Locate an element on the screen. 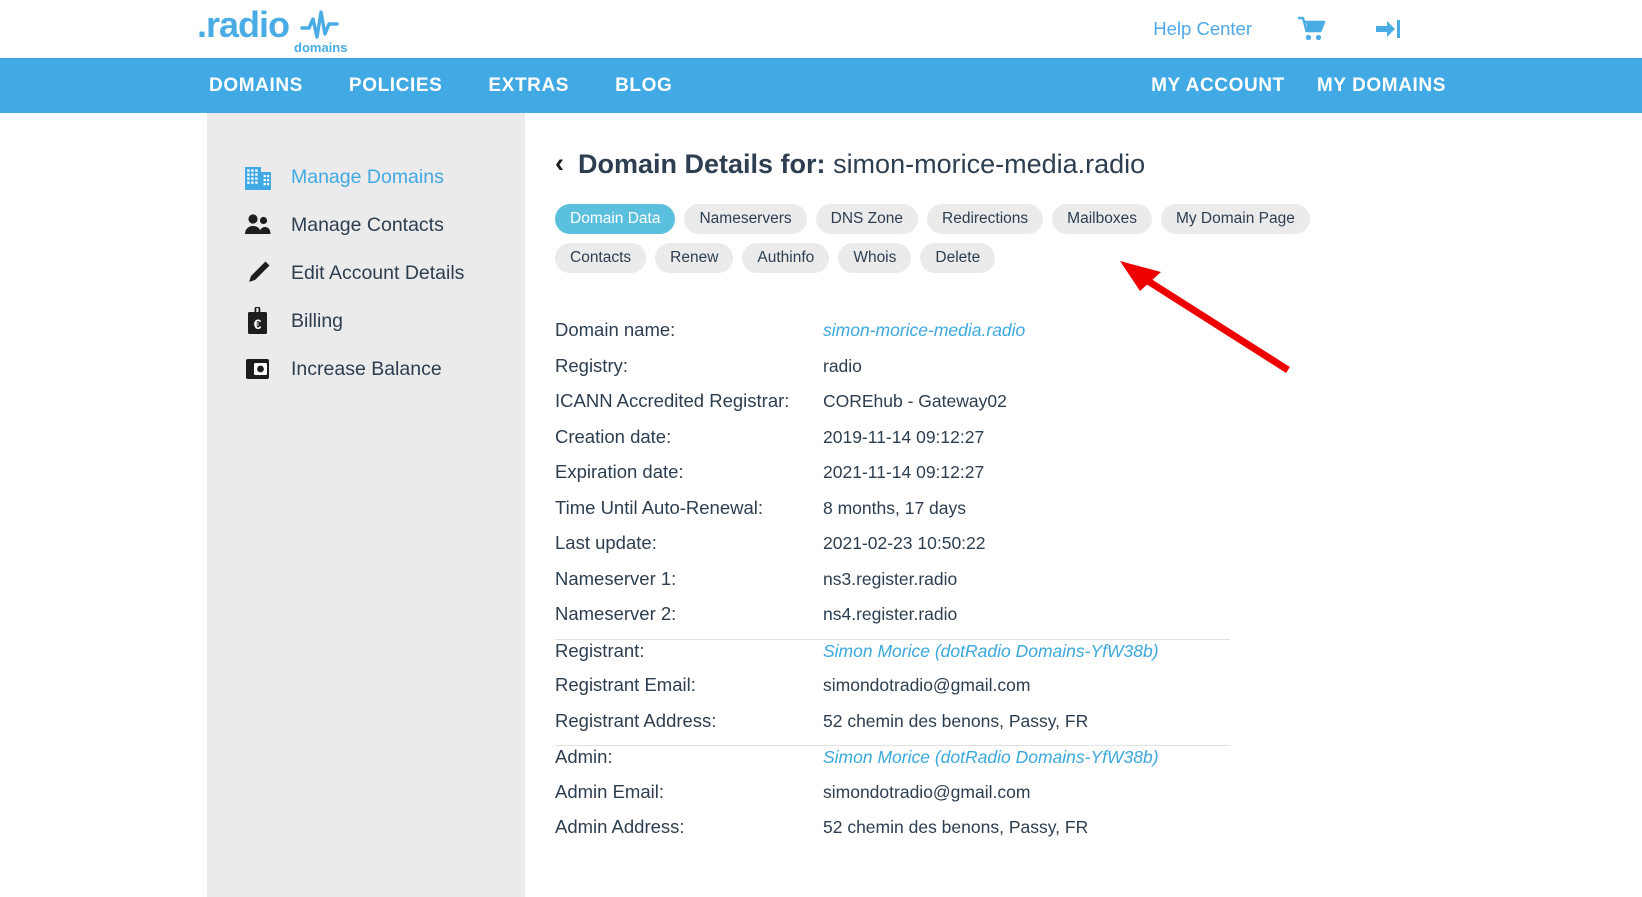  building-icon is located at coordinates (258, 177).